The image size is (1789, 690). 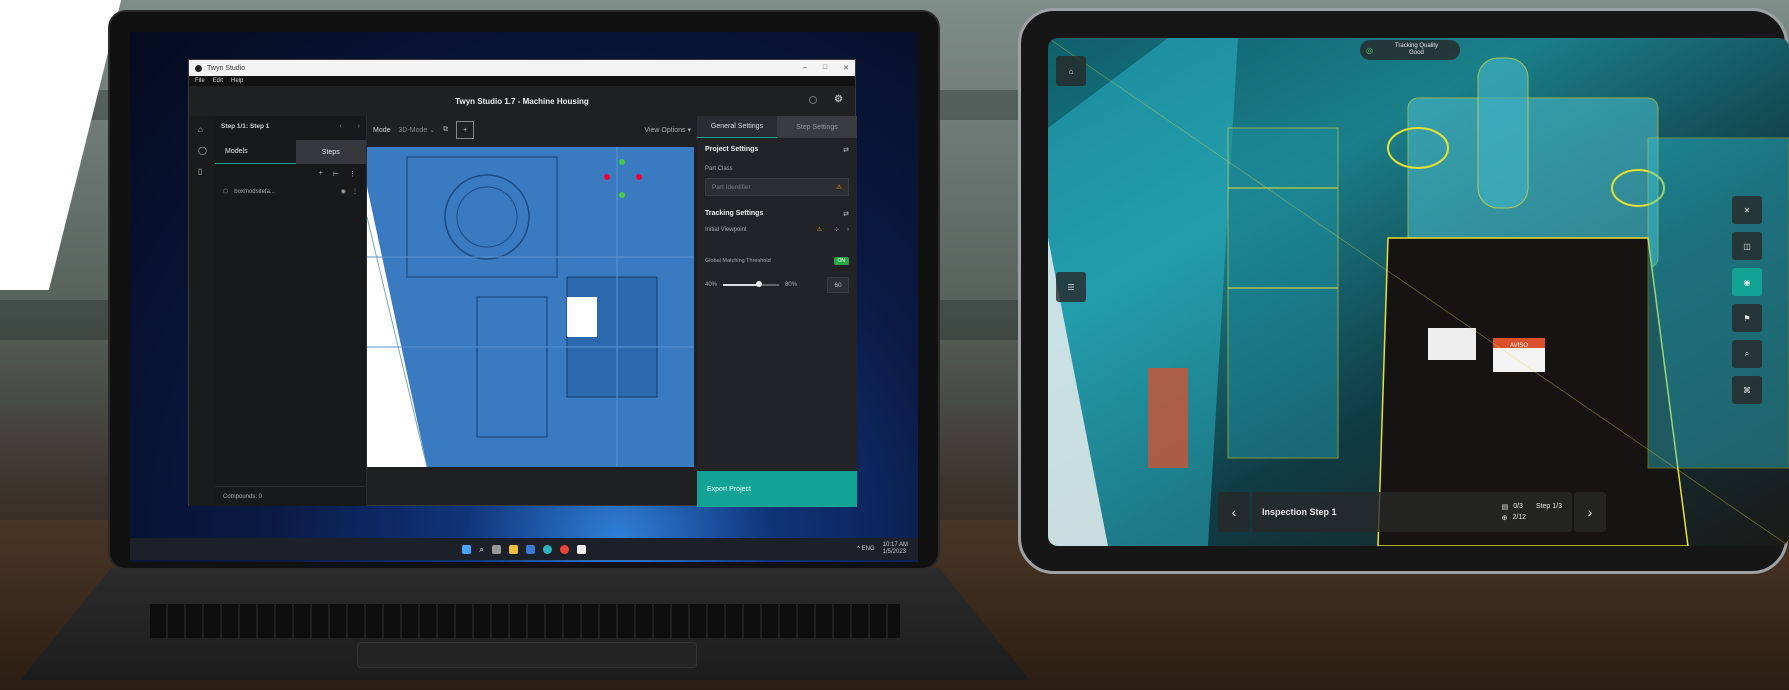 What do you see at coordinates (359, 126) in the screenshot?
I see `next-step-icon: ›` at bounding box center [359, 126].